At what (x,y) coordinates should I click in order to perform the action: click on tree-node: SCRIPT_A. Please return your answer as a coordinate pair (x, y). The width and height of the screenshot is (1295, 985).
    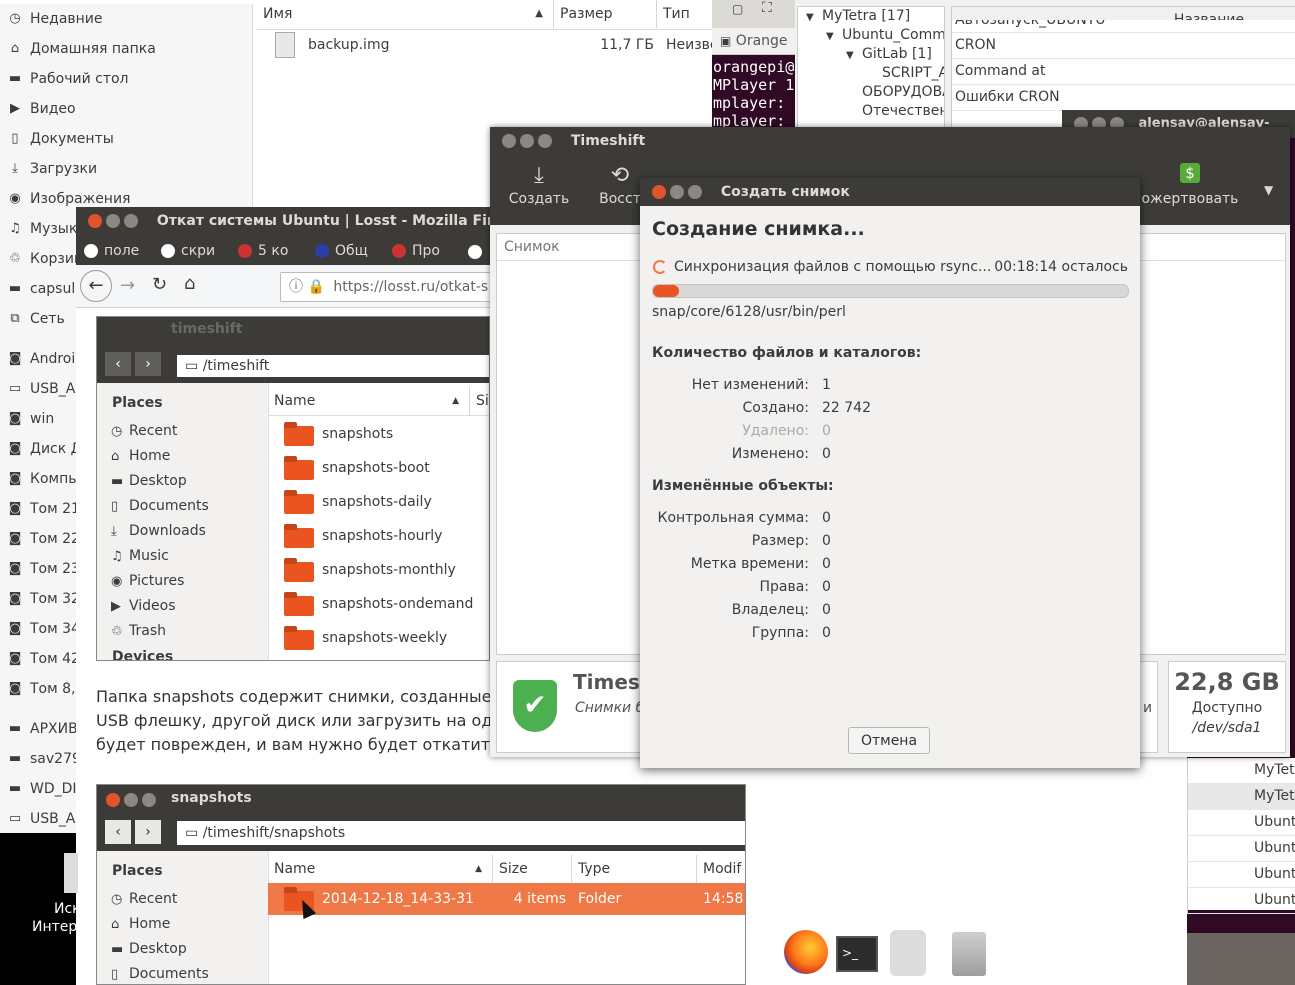
    Looking at the image, I should click on (871, 73).